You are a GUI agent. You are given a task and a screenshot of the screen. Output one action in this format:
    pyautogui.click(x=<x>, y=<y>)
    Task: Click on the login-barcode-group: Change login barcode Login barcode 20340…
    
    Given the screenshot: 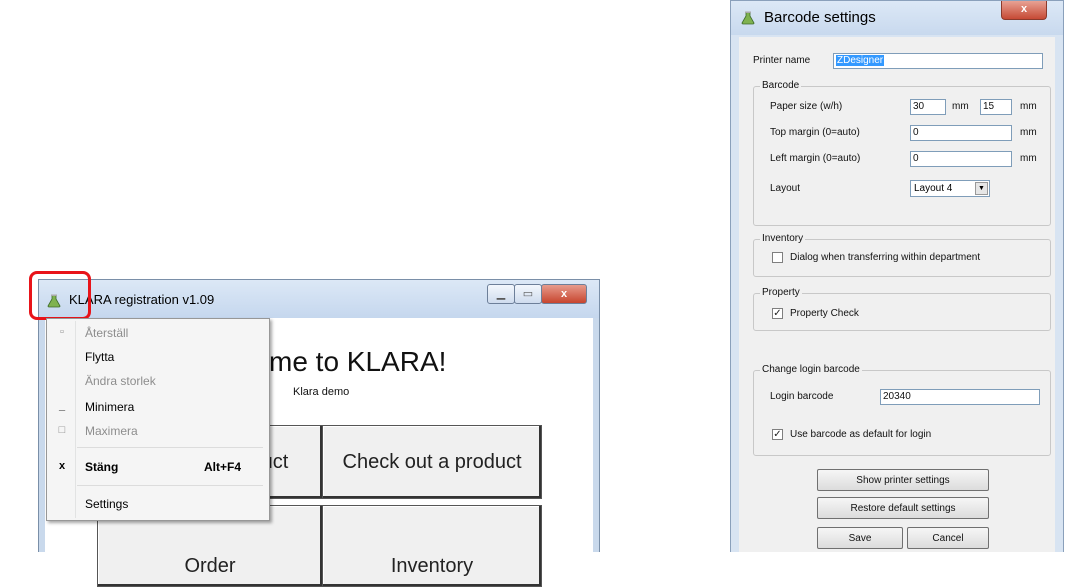 What is the action you would take?
    pyautogui.click(x=902, y=410)
    